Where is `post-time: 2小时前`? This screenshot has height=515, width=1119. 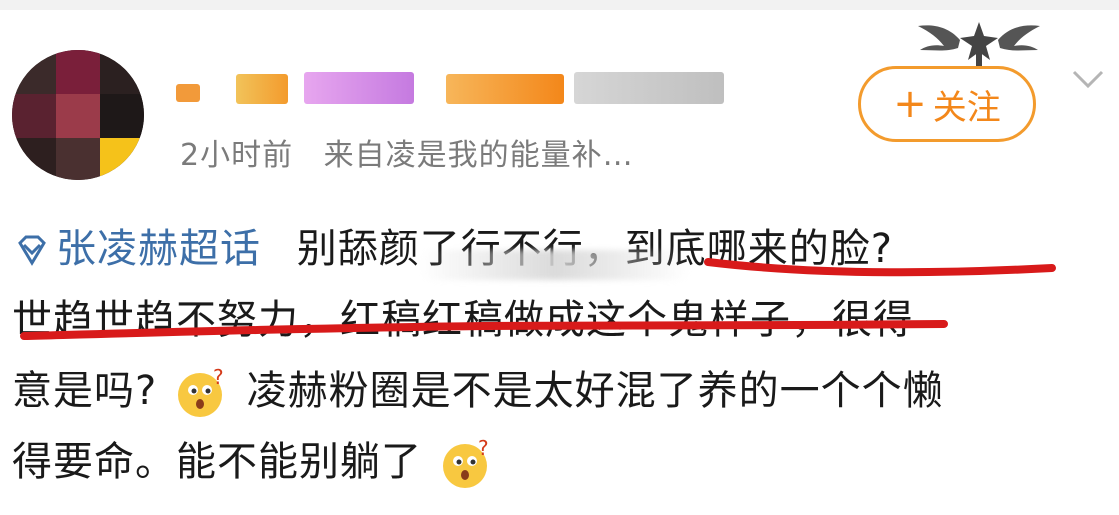 post-time: 2小时前 is located at coordinates (237, 155).